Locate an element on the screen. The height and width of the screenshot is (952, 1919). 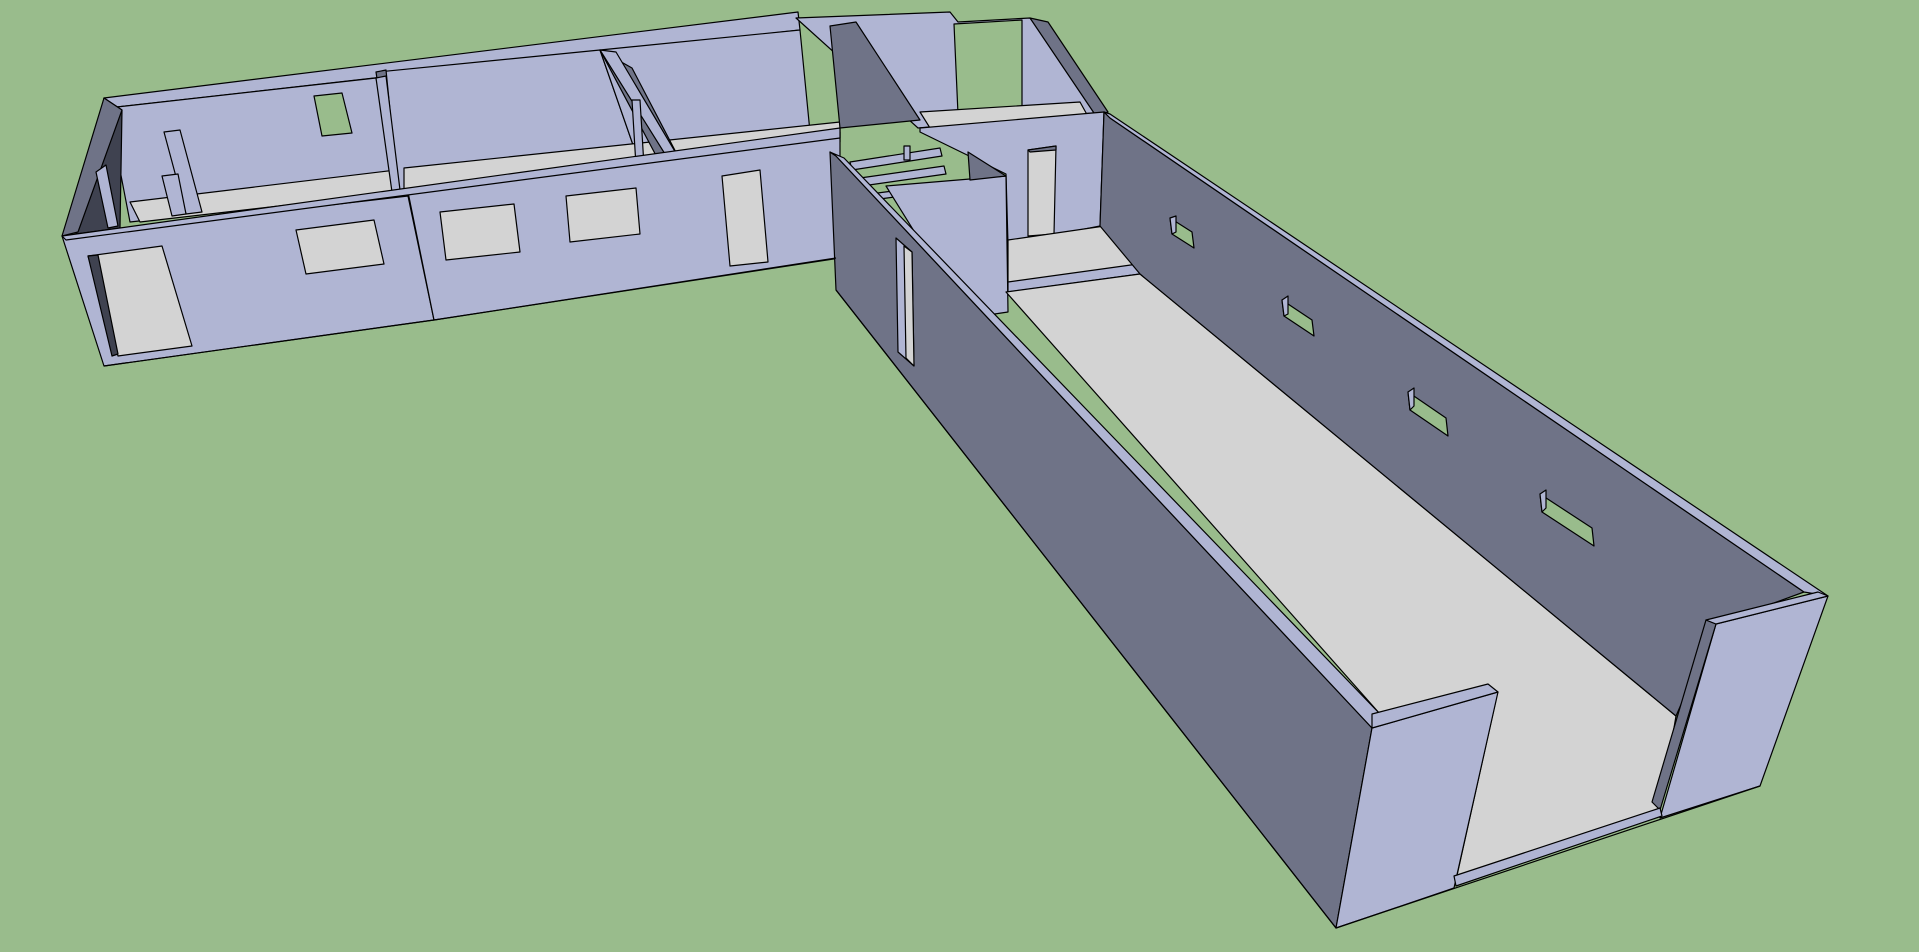
stairs-top is located at coordinates (896, 159).